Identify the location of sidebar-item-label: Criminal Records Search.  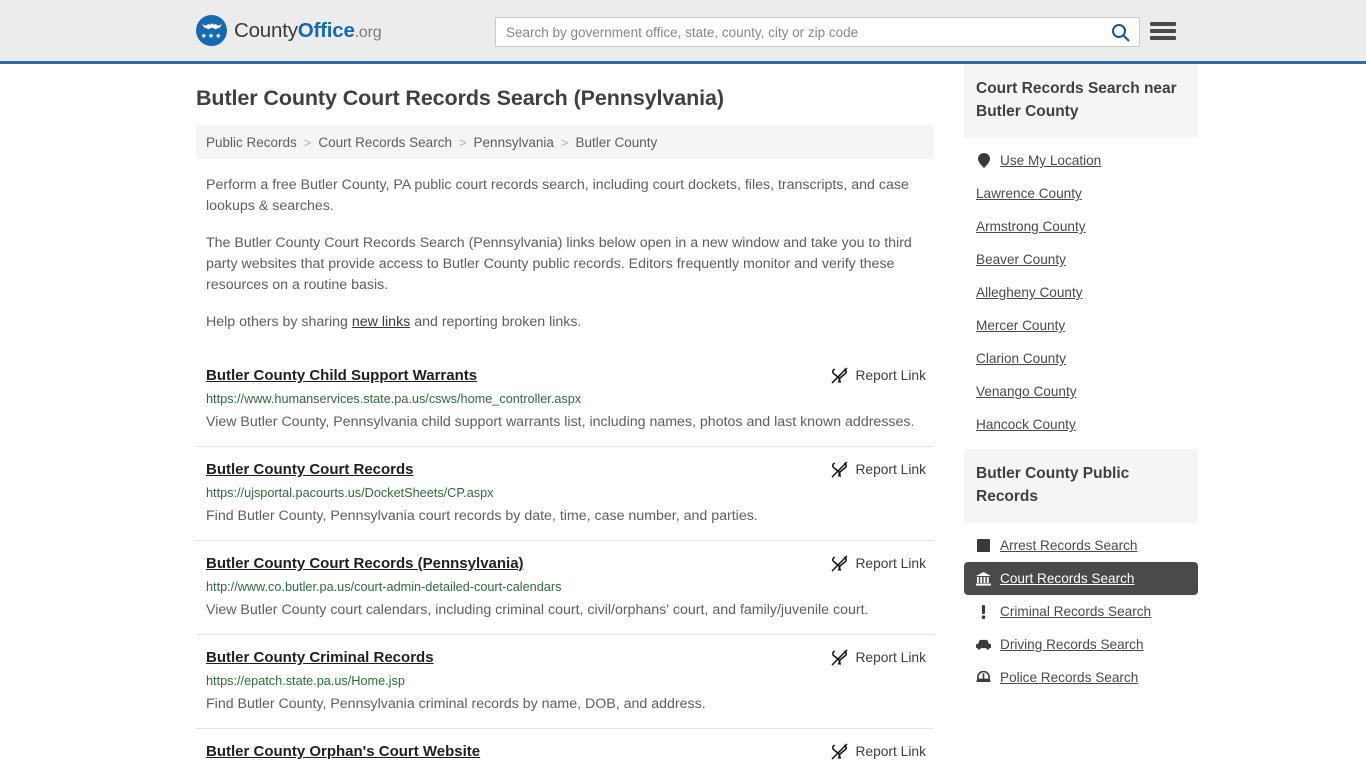
(1076, 611).